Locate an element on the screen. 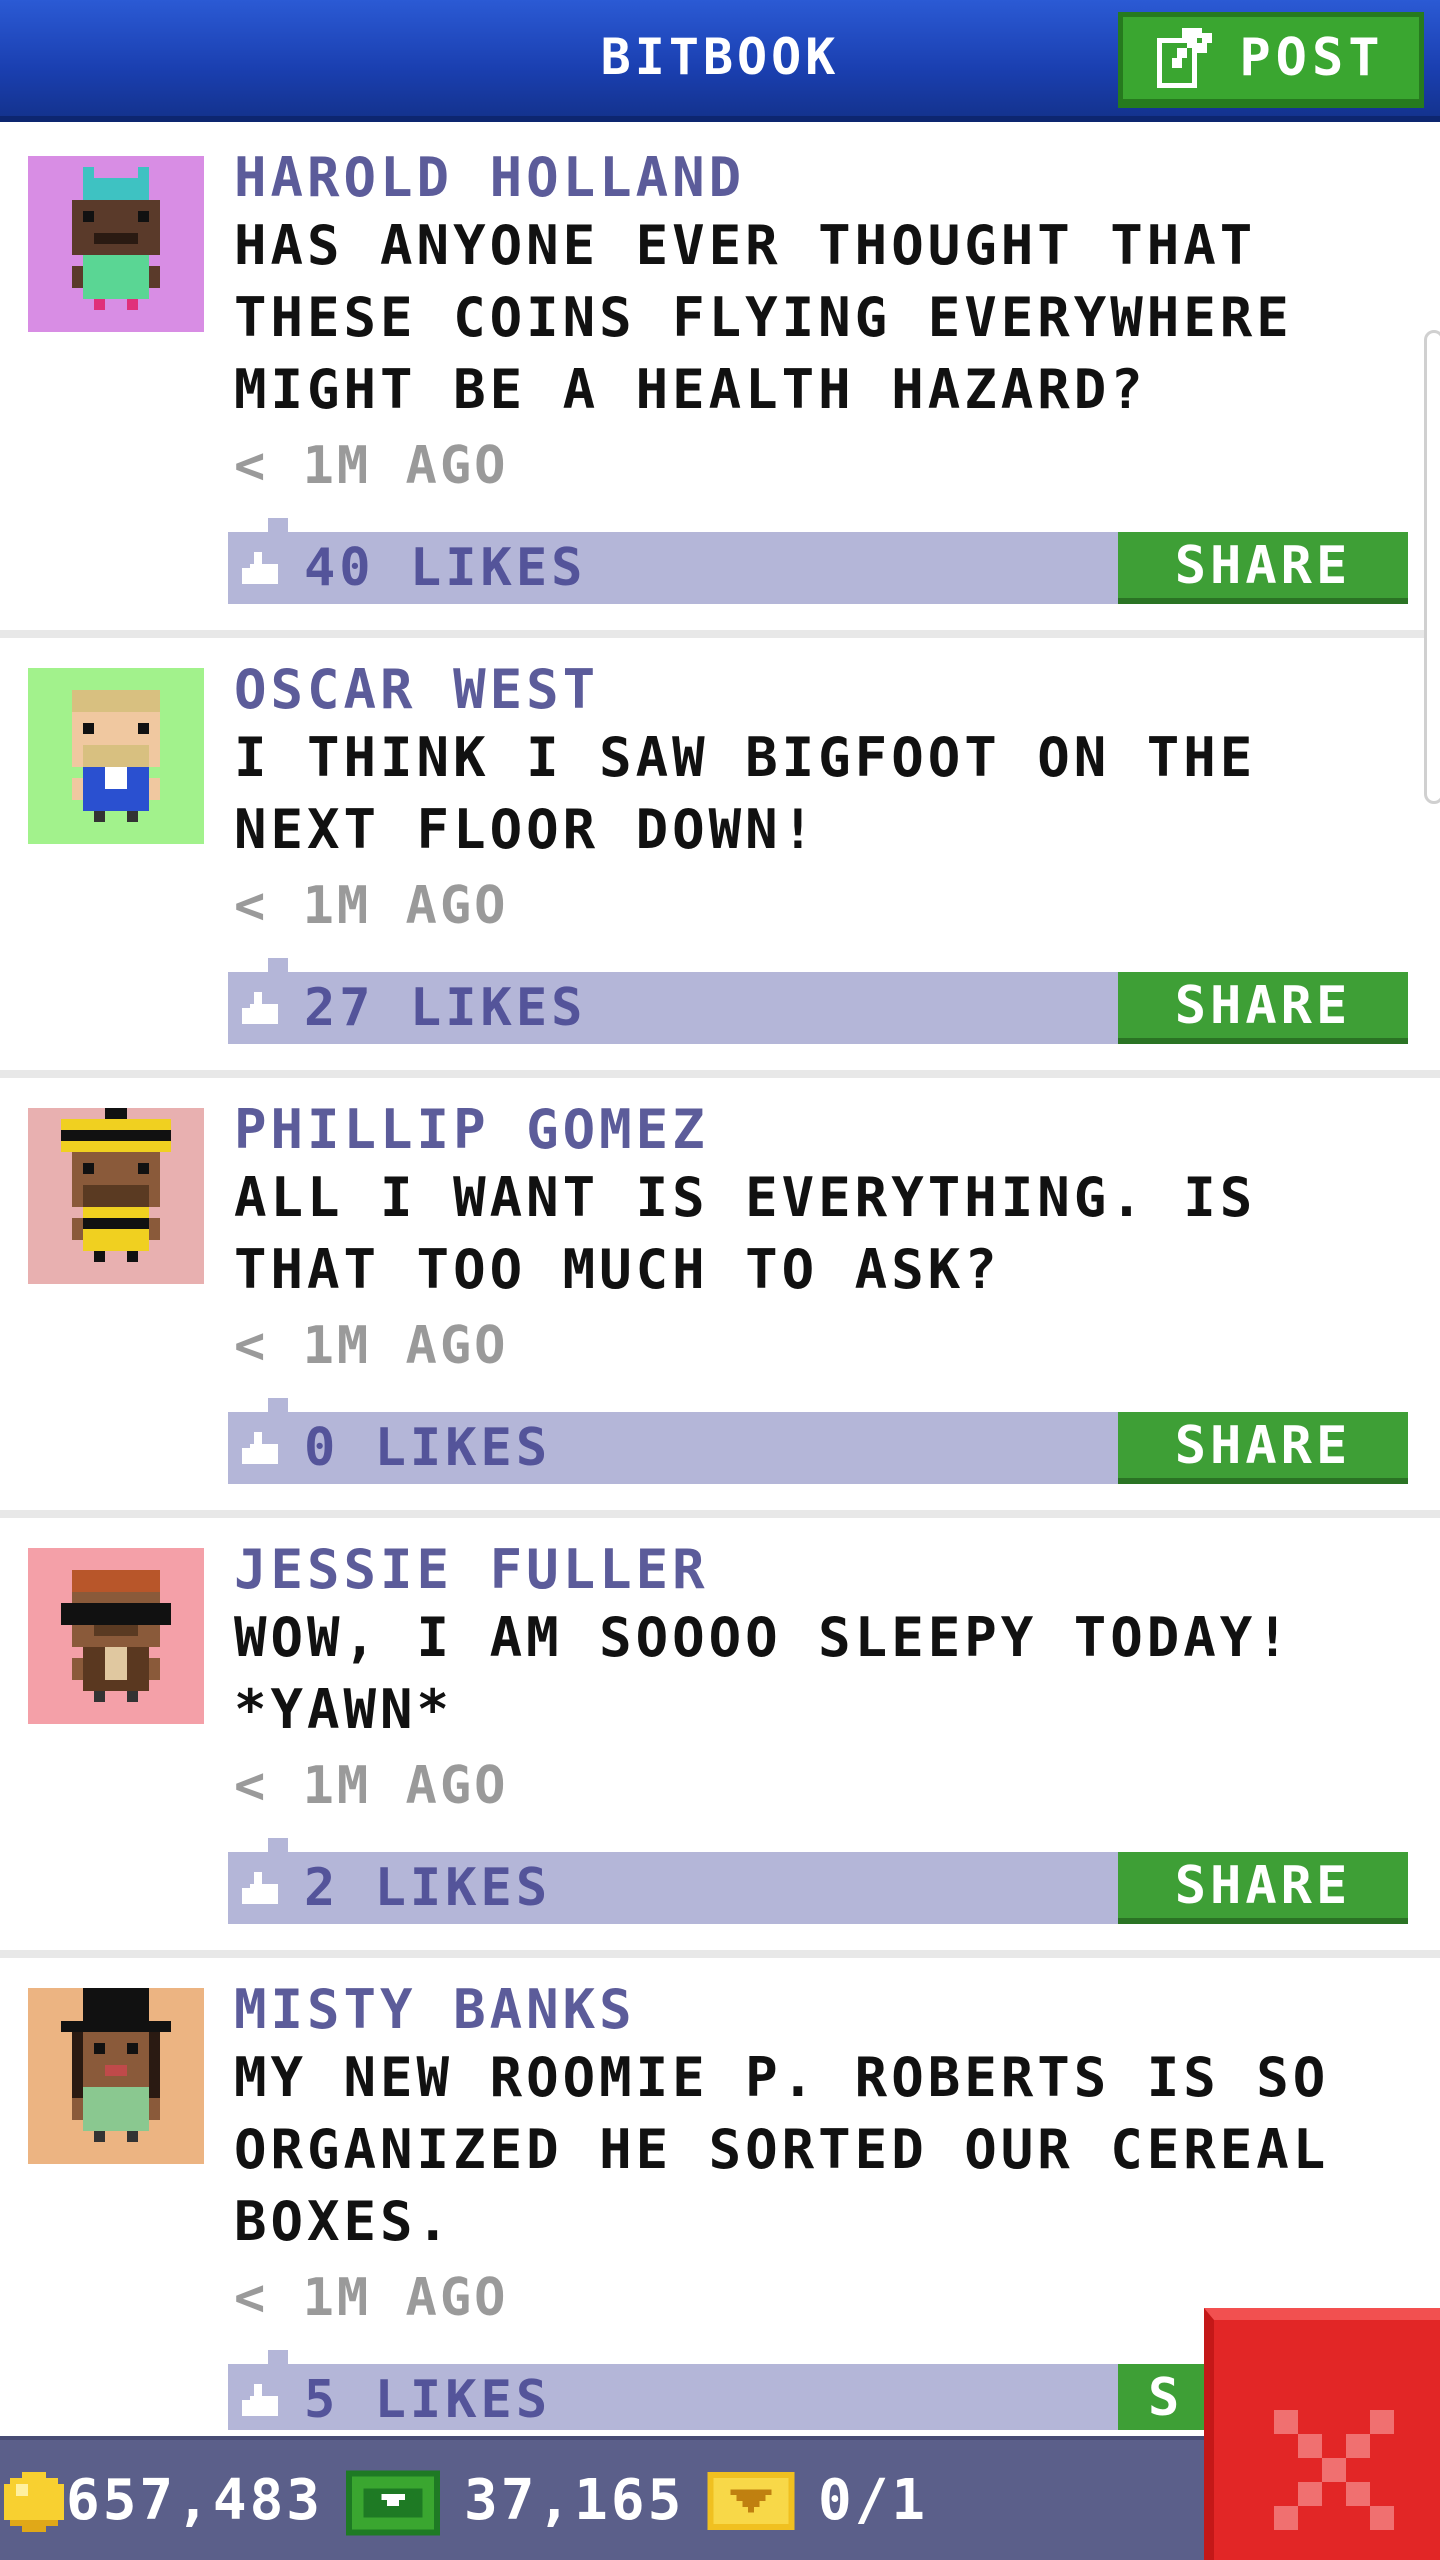 This screenshot has width=1440, height=2560. post-button: POST is located at coordinates (1271, 60).